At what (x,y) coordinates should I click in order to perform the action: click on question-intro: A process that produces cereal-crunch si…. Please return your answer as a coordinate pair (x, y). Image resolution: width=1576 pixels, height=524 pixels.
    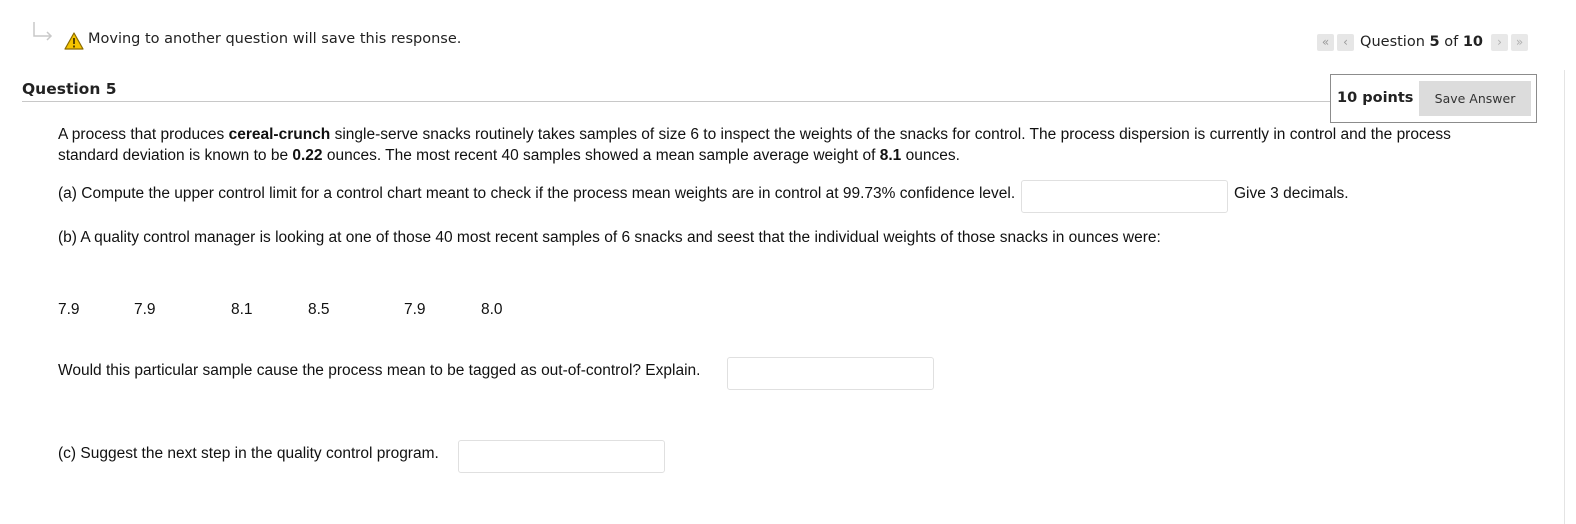
    Looking at the image, I should click on (778, 145).